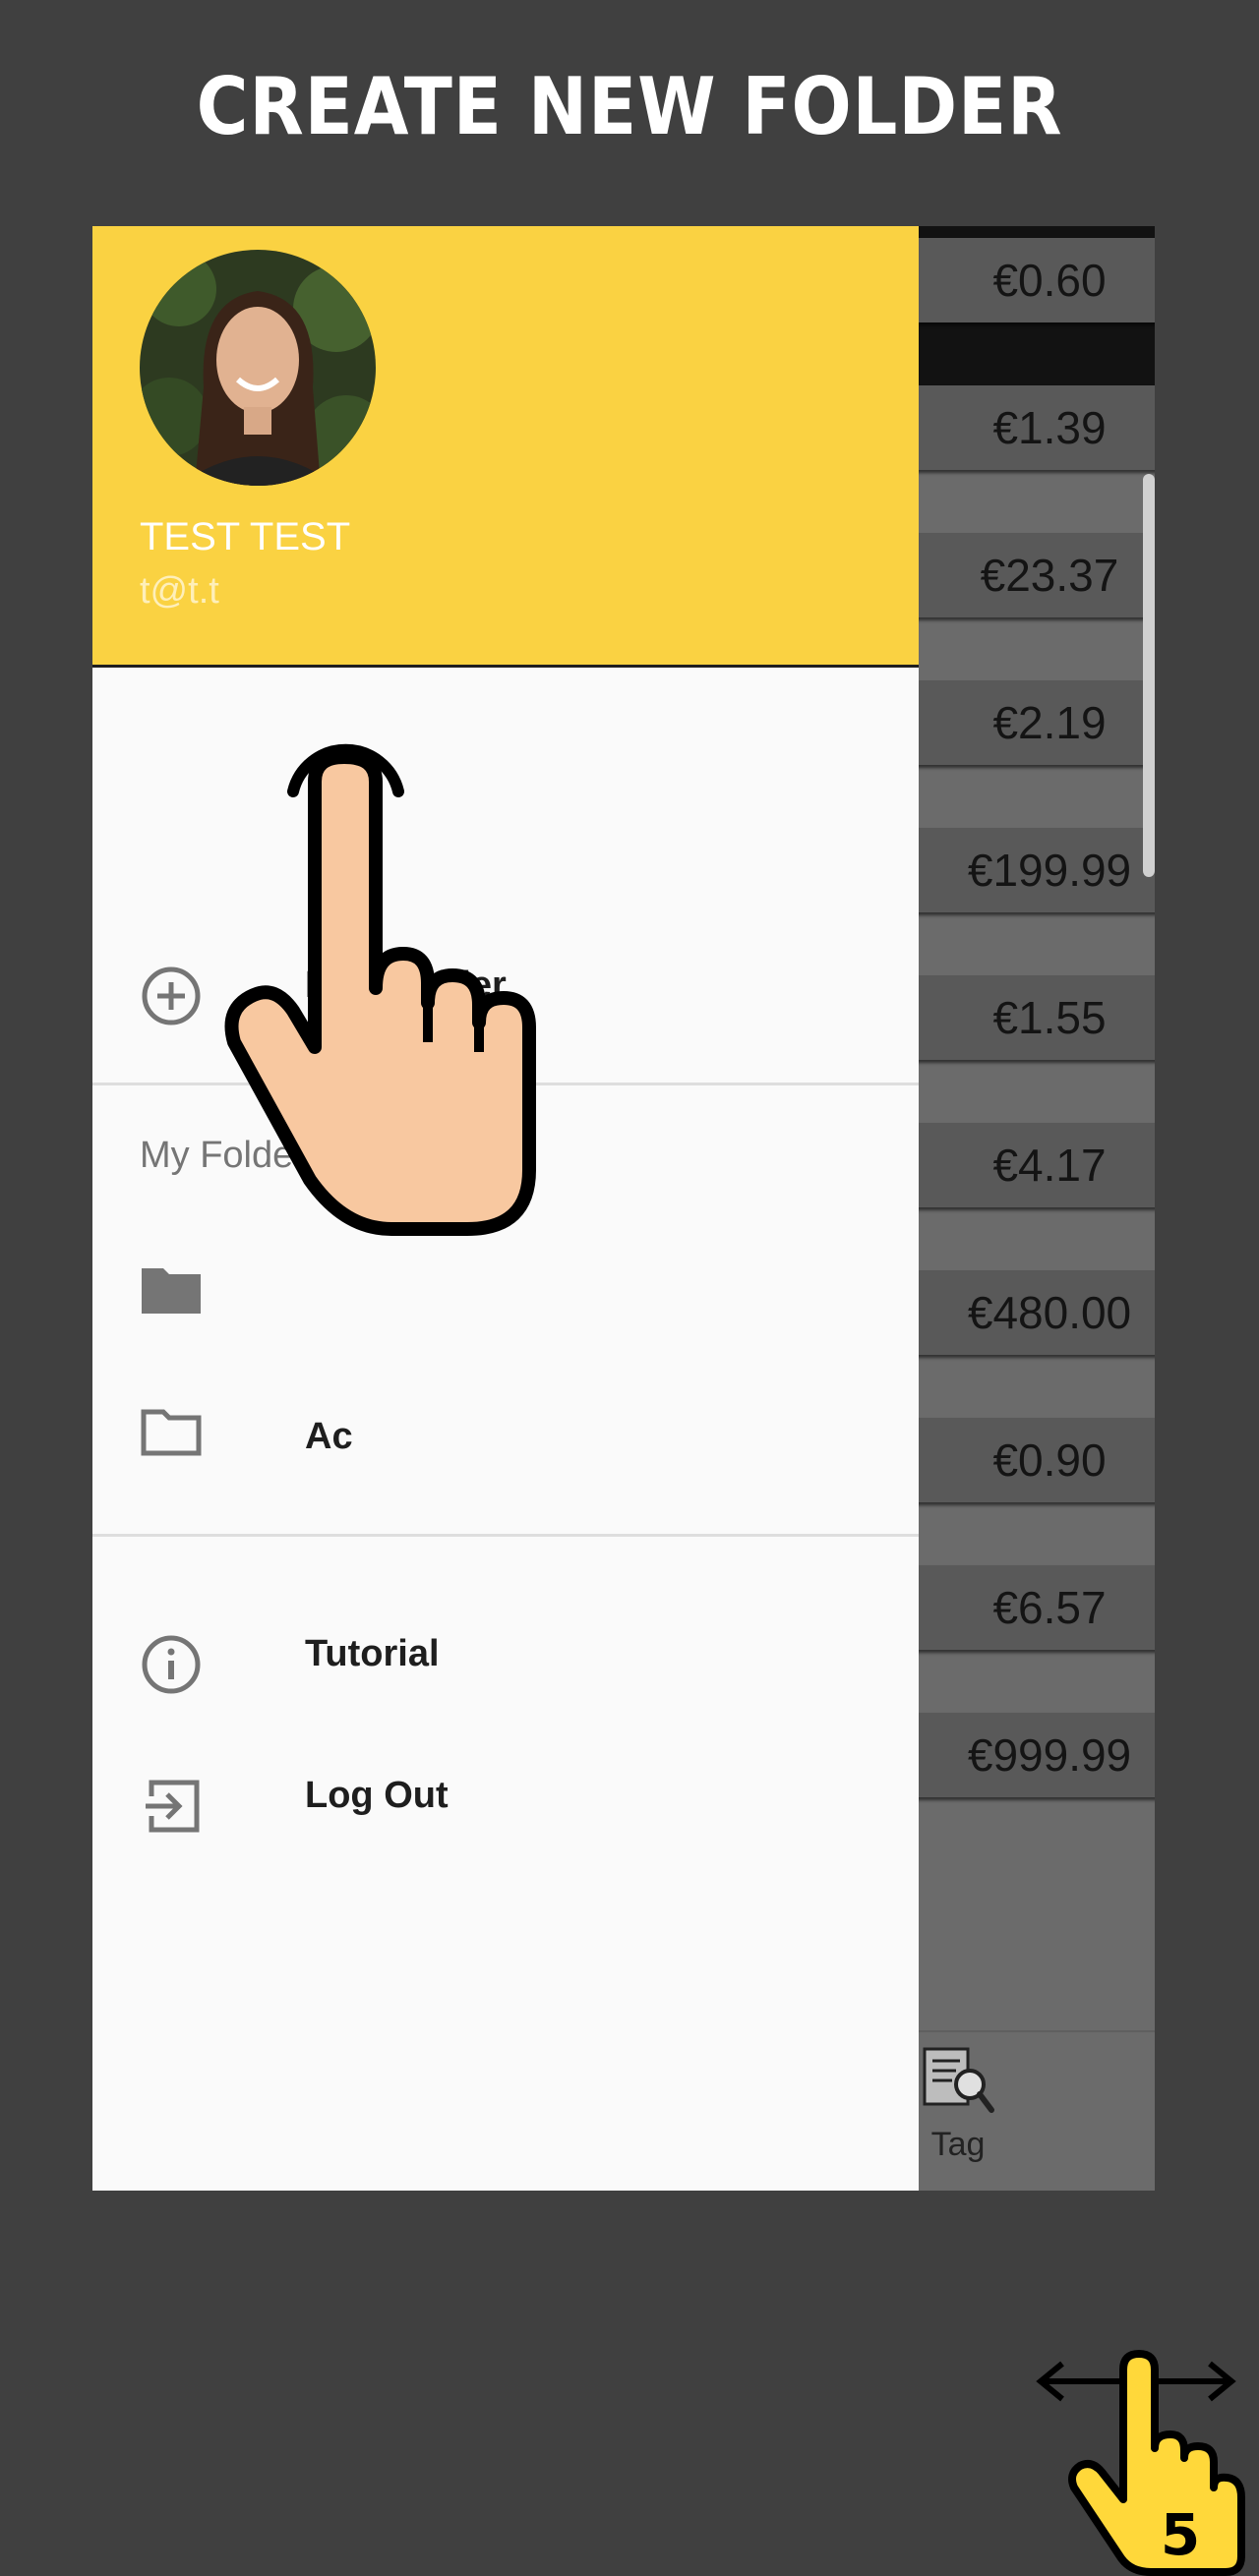 This screenshot has height=2576, width=1259. What do you see at coordinates (377, 1795) in the screenshot?
I see `menu-item-label: Log Out` at bounding box center [377, 1795].